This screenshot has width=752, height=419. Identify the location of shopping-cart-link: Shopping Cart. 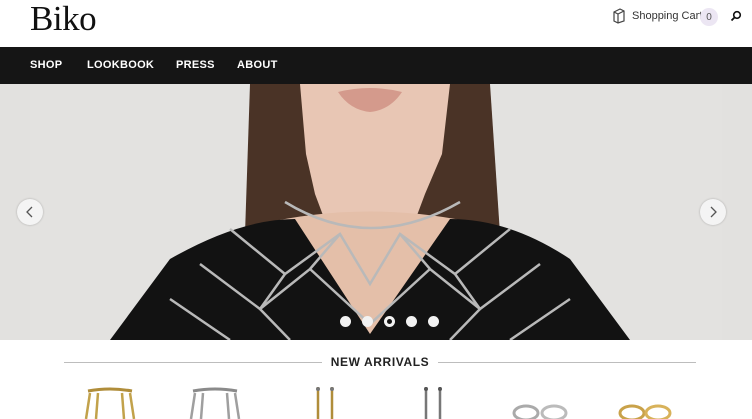
(657, 16).